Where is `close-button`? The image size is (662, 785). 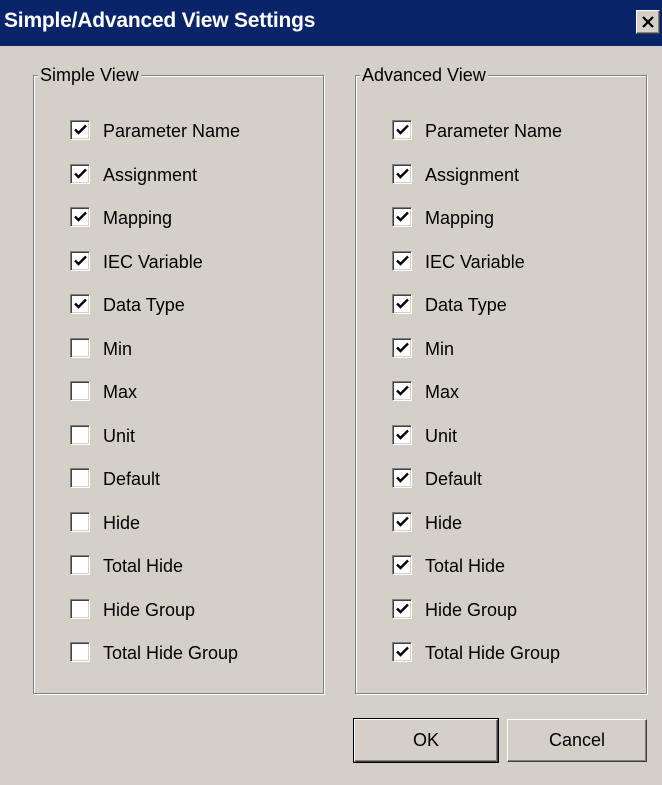 close-button is located at coordinates (648, 22).